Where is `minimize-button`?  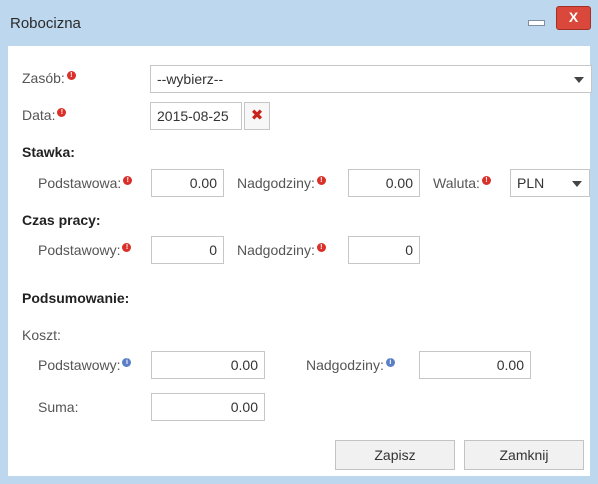 minimize-button is located at coordinates (536, 21).